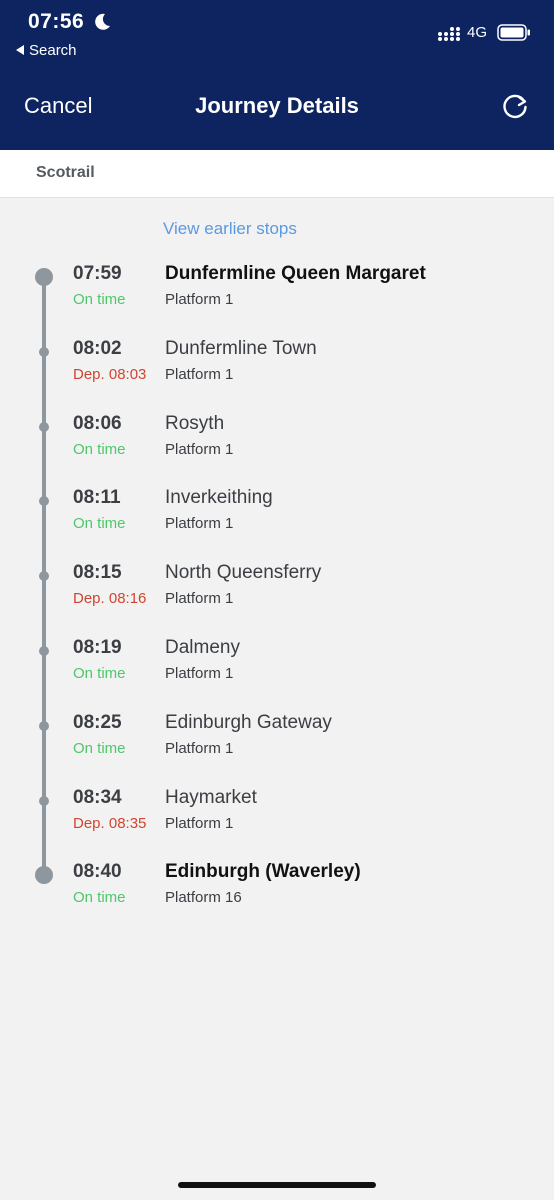 This screenshot has height=1200, width=554. Describe the element at coordinates (277, 742) in the screenshot. I see `stop-row: 08:25 On time Edinburgh Gateway Platform 1` at that location.